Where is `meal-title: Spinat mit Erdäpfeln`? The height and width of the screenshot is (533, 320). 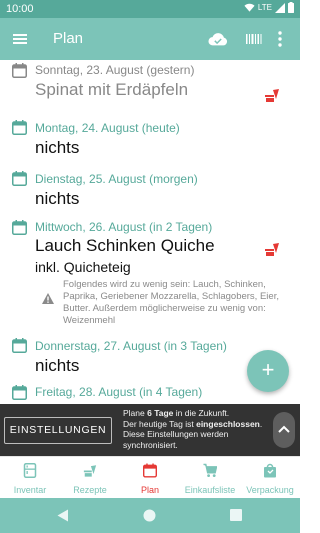
meal-title: Spinat mit Erdäpfeln is located at coordinates (111, 90).